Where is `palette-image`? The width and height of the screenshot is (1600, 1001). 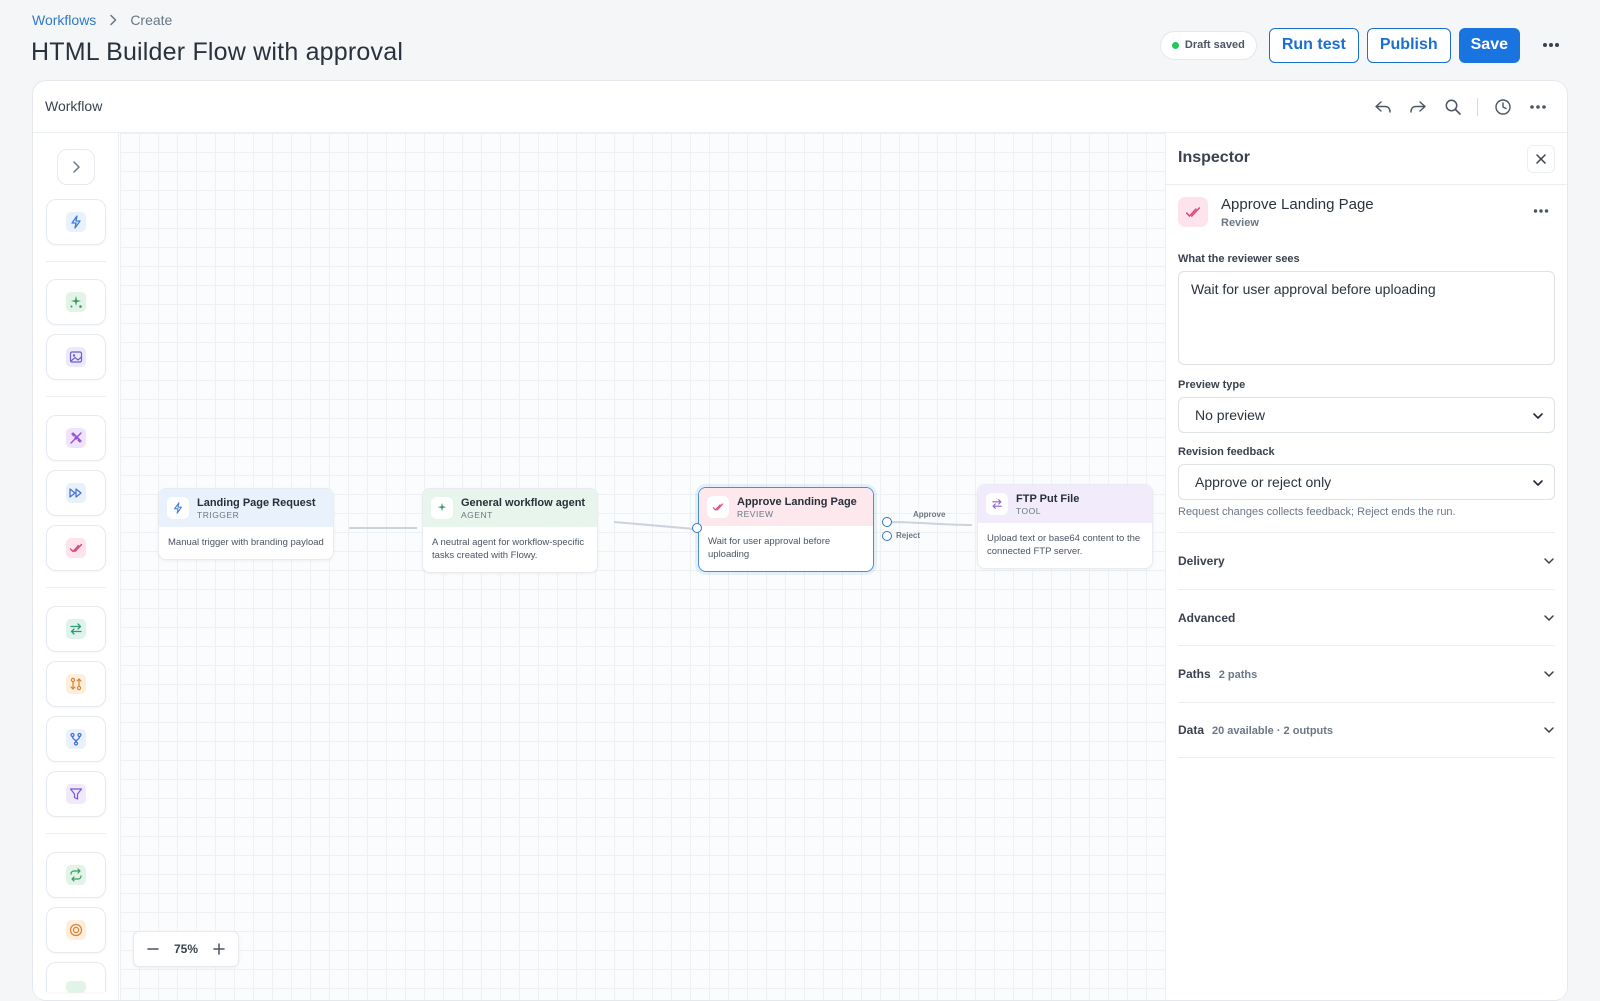
palette-image is located at coordinates (76, 357).